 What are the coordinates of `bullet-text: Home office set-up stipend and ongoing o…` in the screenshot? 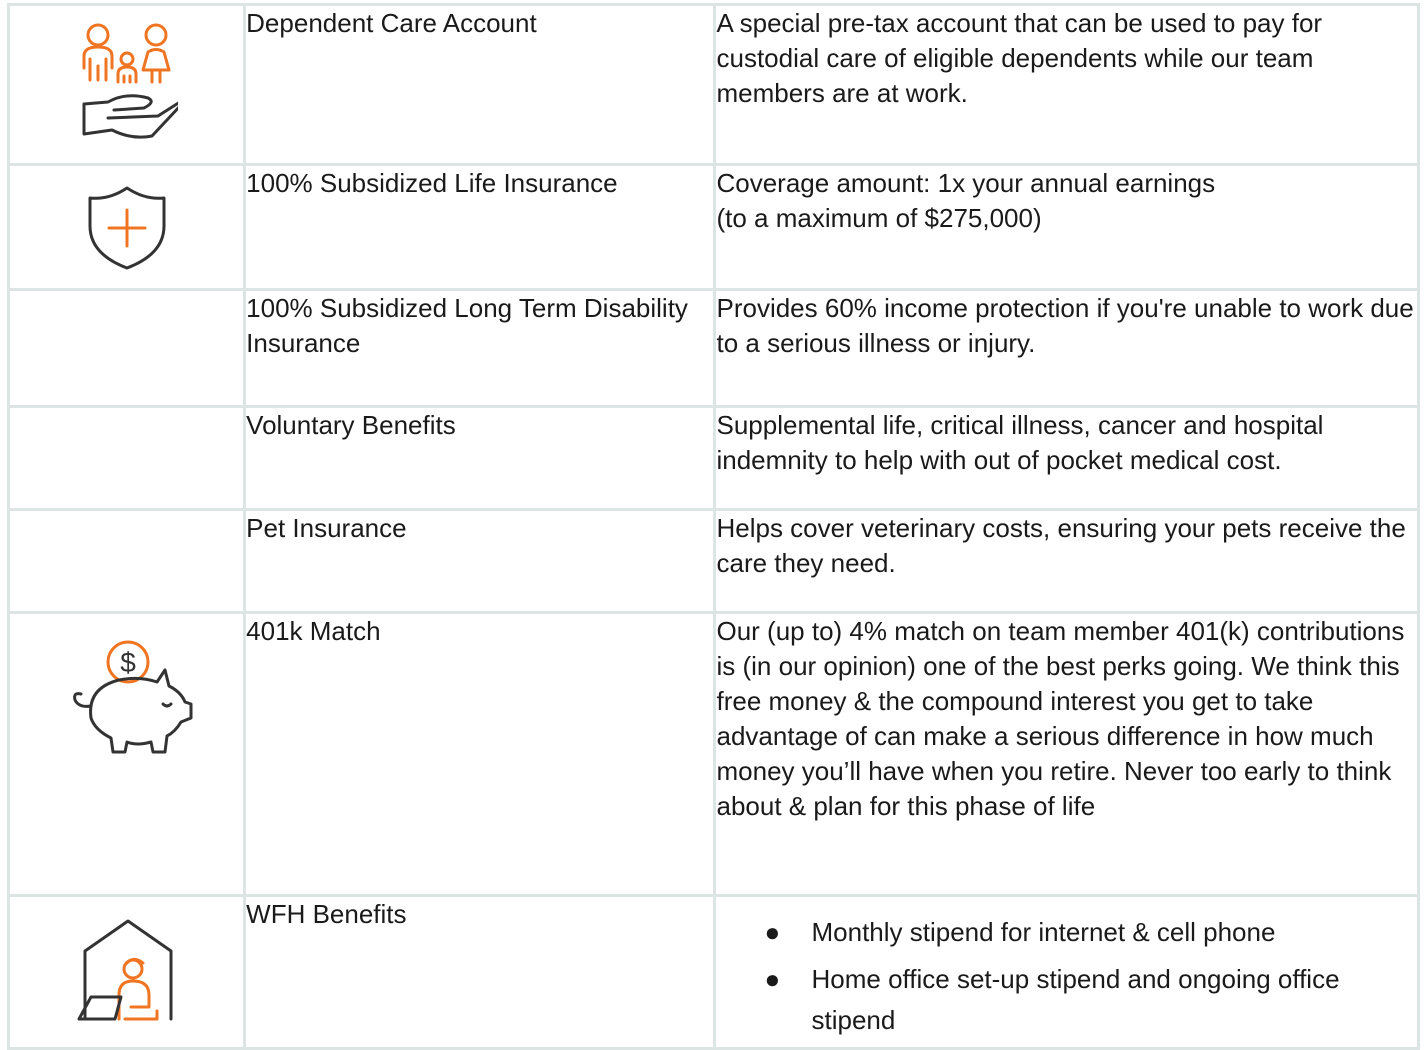 It's located at (1075, 999).